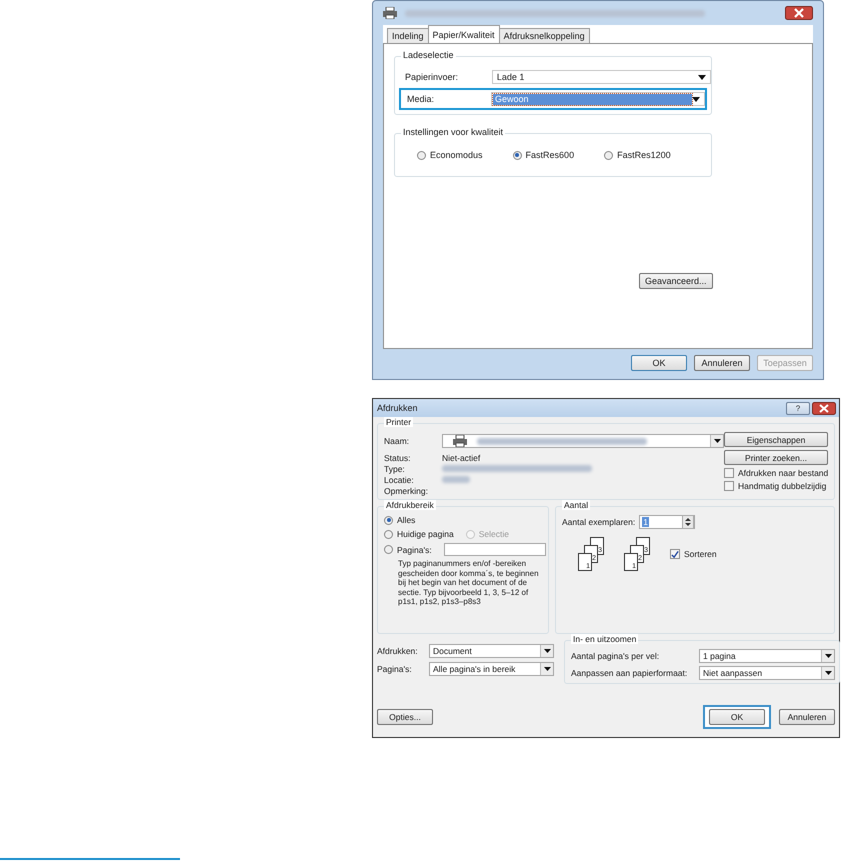  What do you see at coordinates (576, 505) in the screenshot?
I see `group-title: Aantal` at bounding box center [576, 505].